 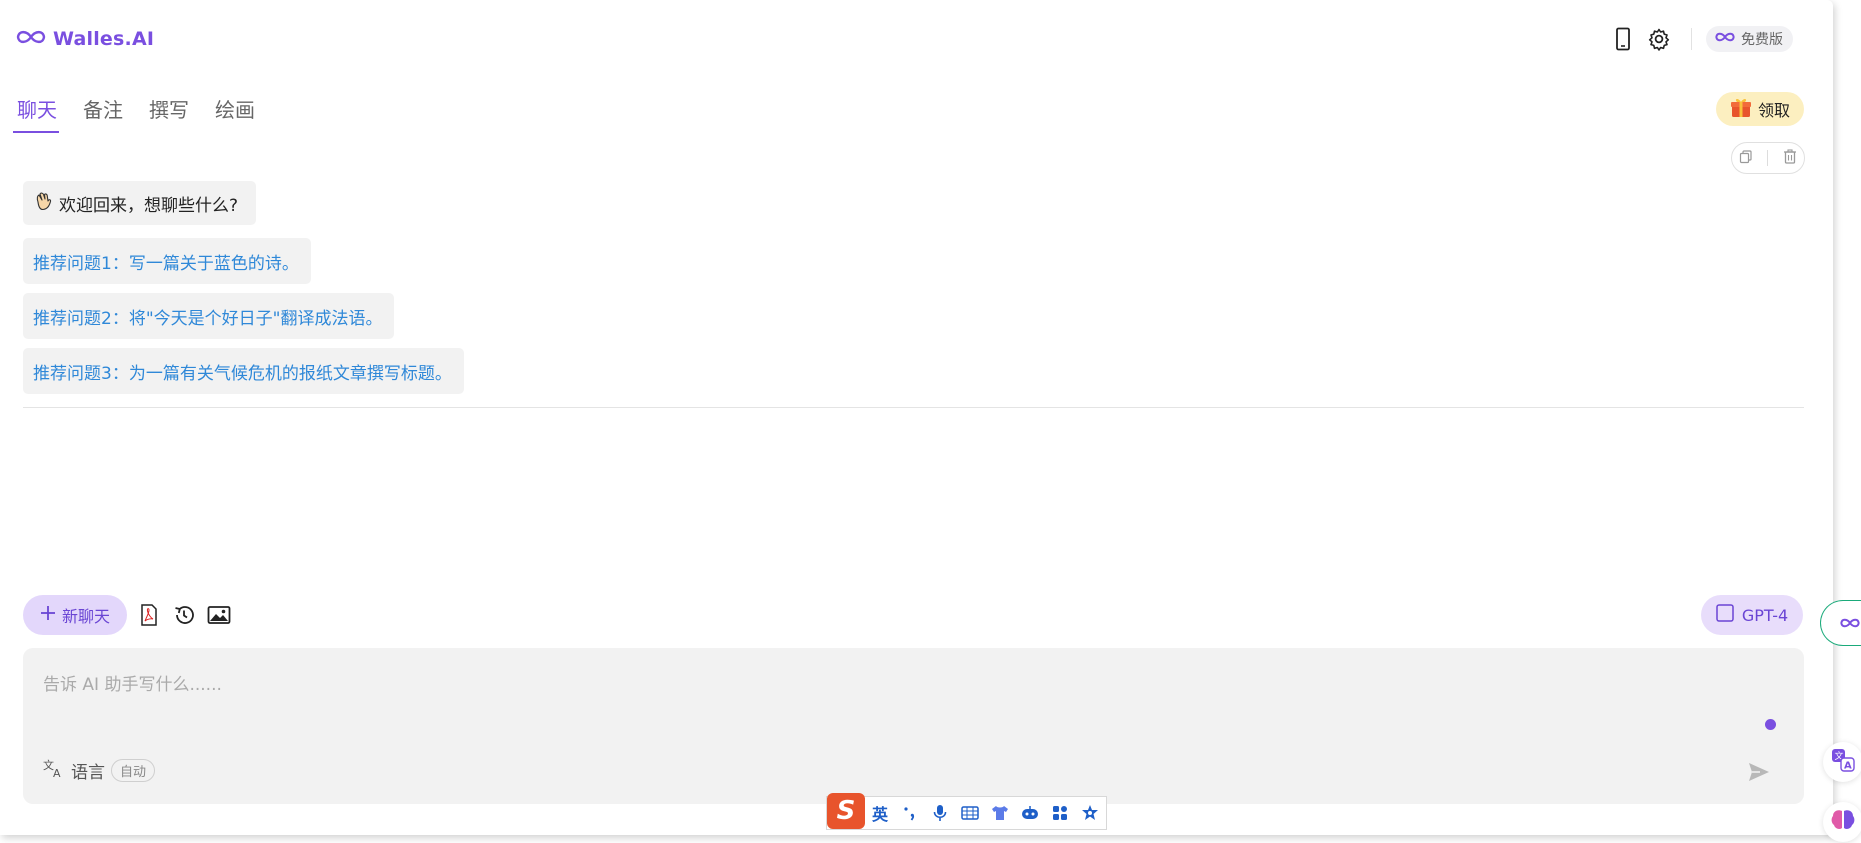 I want to click on image-icon, so click(x=219, y=615).